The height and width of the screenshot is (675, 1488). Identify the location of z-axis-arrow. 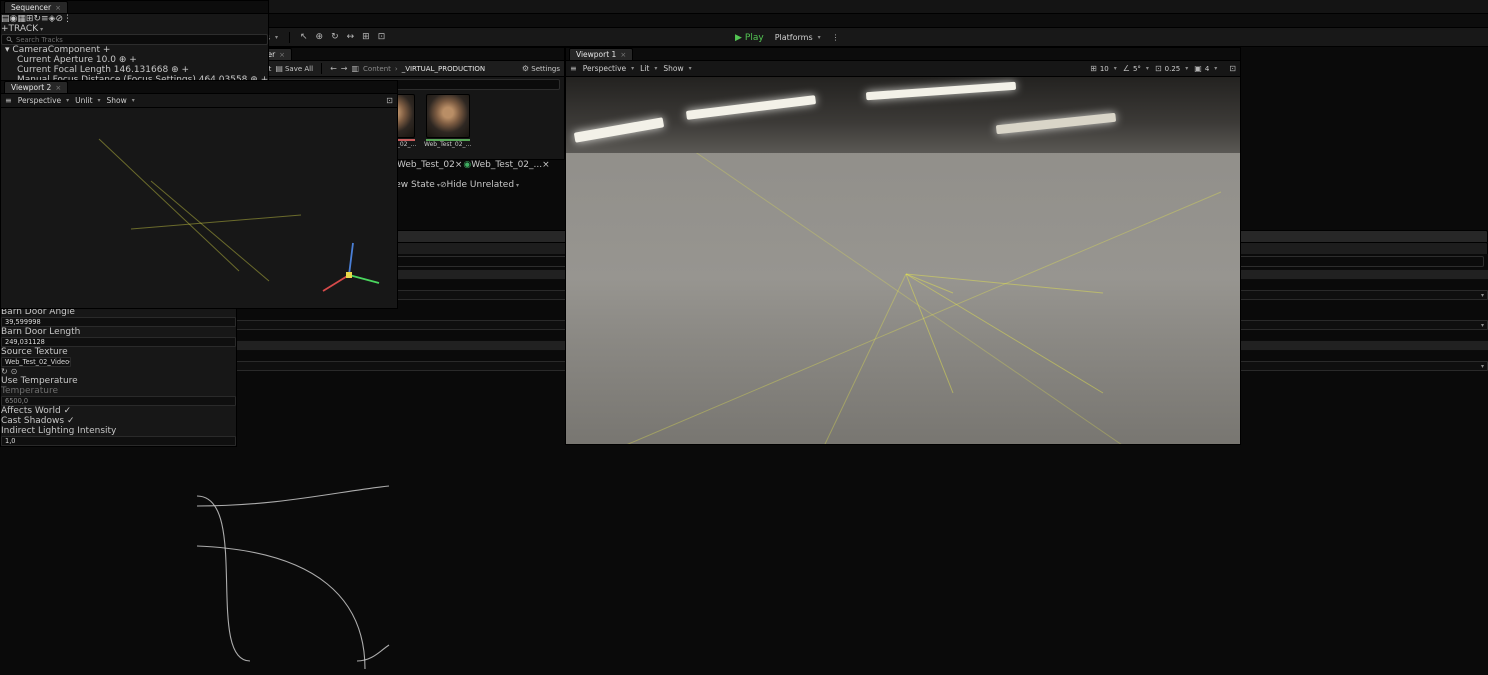
(350, 259).